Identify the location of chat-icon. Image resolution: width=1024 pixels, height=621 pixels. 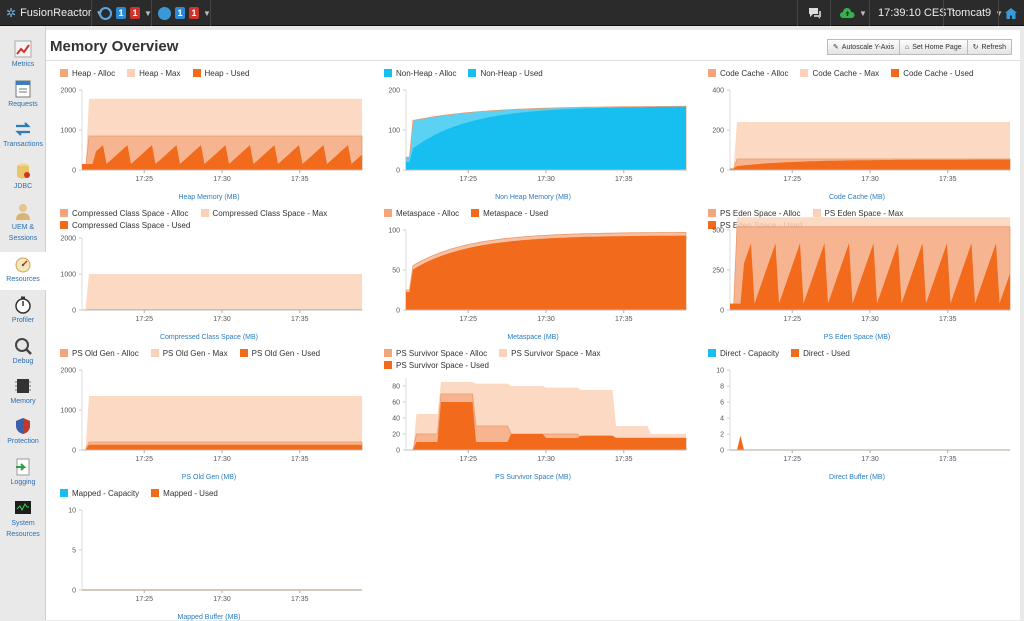
(815, 13).